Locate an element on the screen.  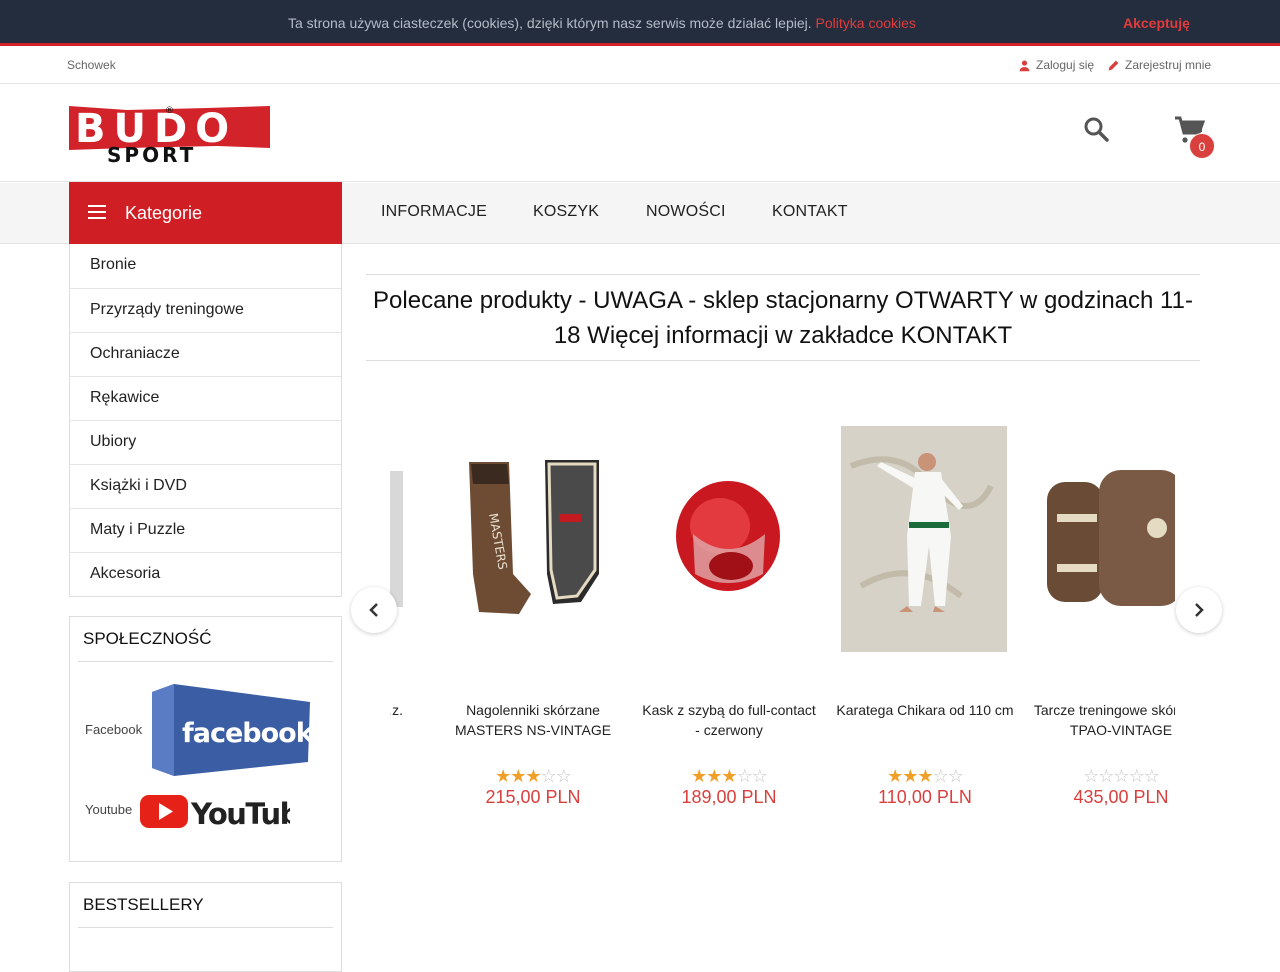
product-rating: ☆☆☆☆☆ is located at coordinates (1099, 776).